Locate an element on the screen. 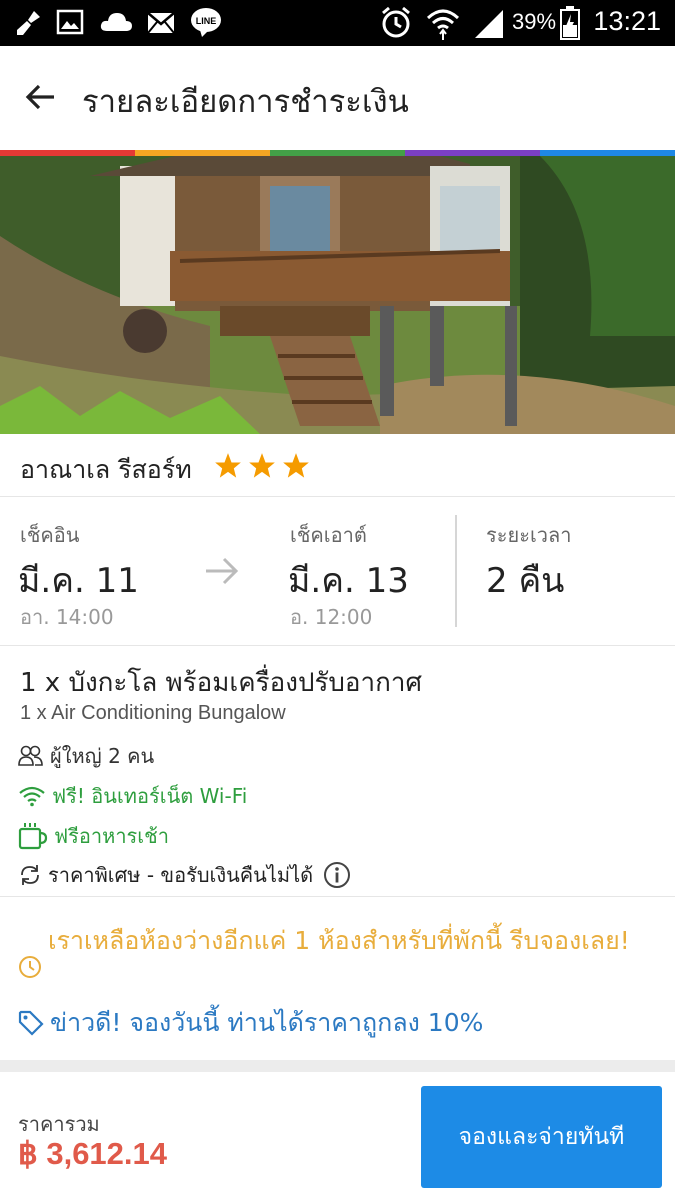 The image size is (675, 1200). coffee-cup-icon is located at coordinates (33, 836).